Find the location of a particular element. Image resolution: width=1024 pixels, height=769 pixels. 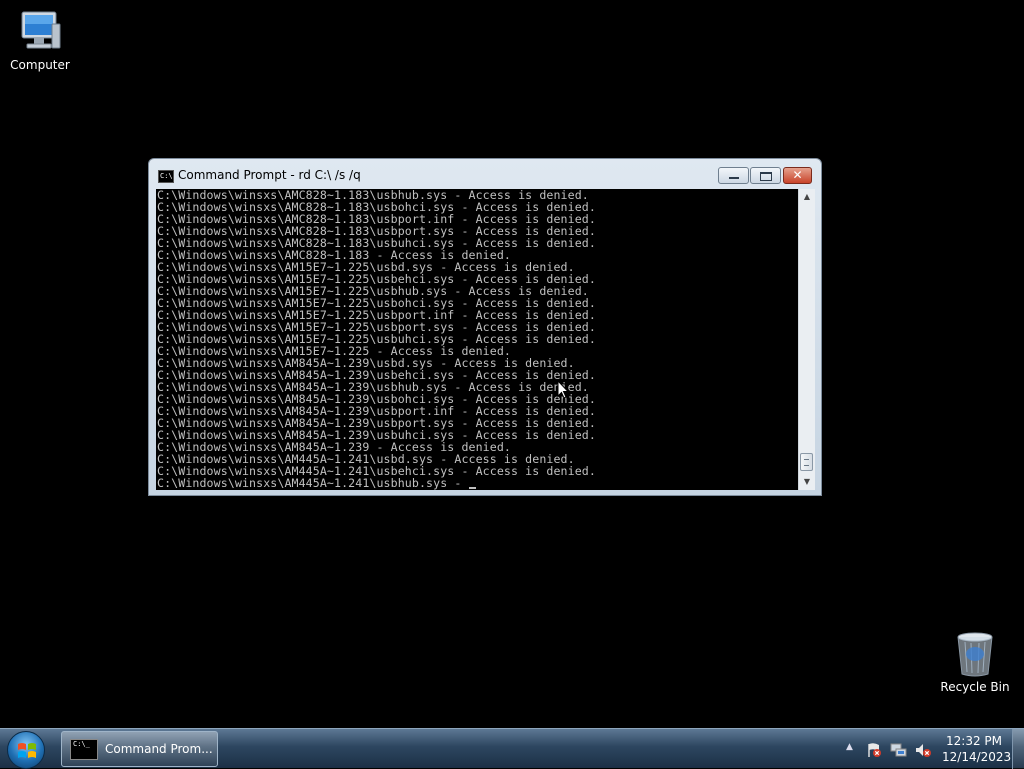

close-icon: ✕ is located at coordinates (797, 175).